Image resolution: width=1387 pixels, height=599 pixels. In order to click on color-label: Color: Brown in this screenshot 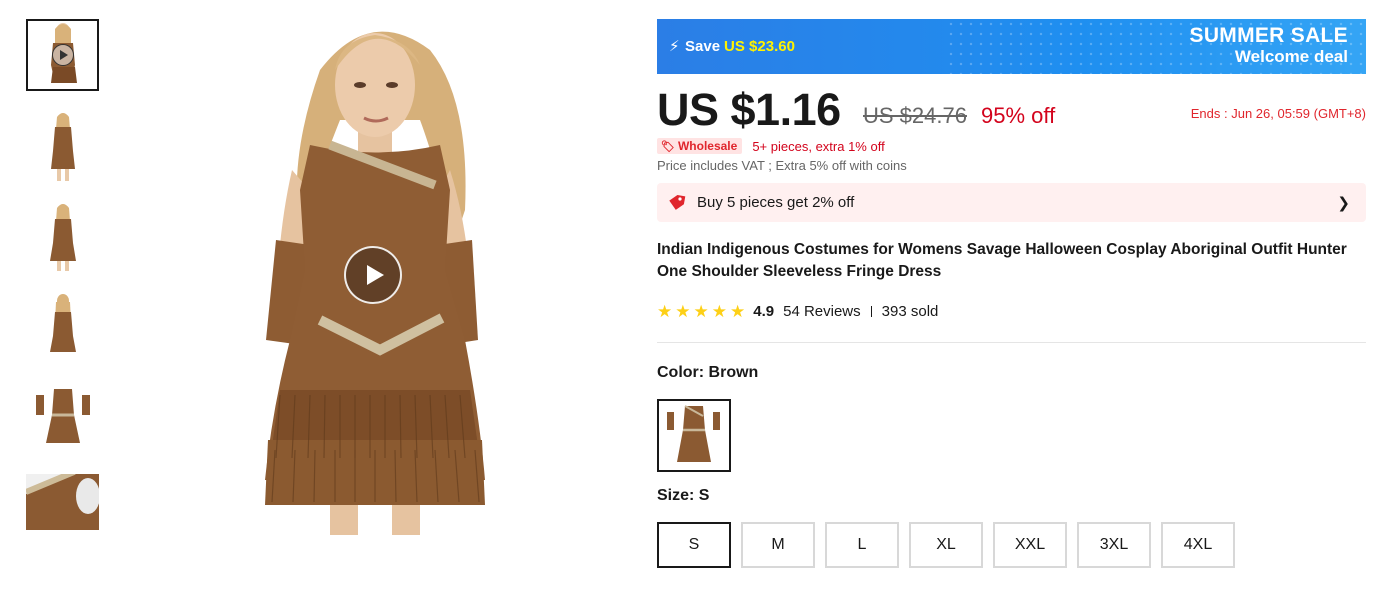, I will do `click(708, 372)`.